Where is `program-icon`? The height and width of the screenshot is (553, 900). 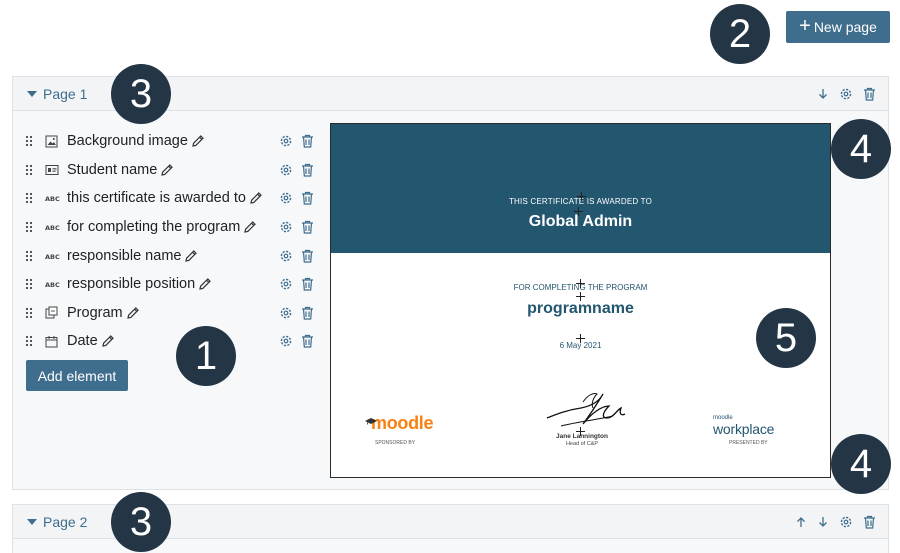 program-icon is located at coordinates (53, 312).